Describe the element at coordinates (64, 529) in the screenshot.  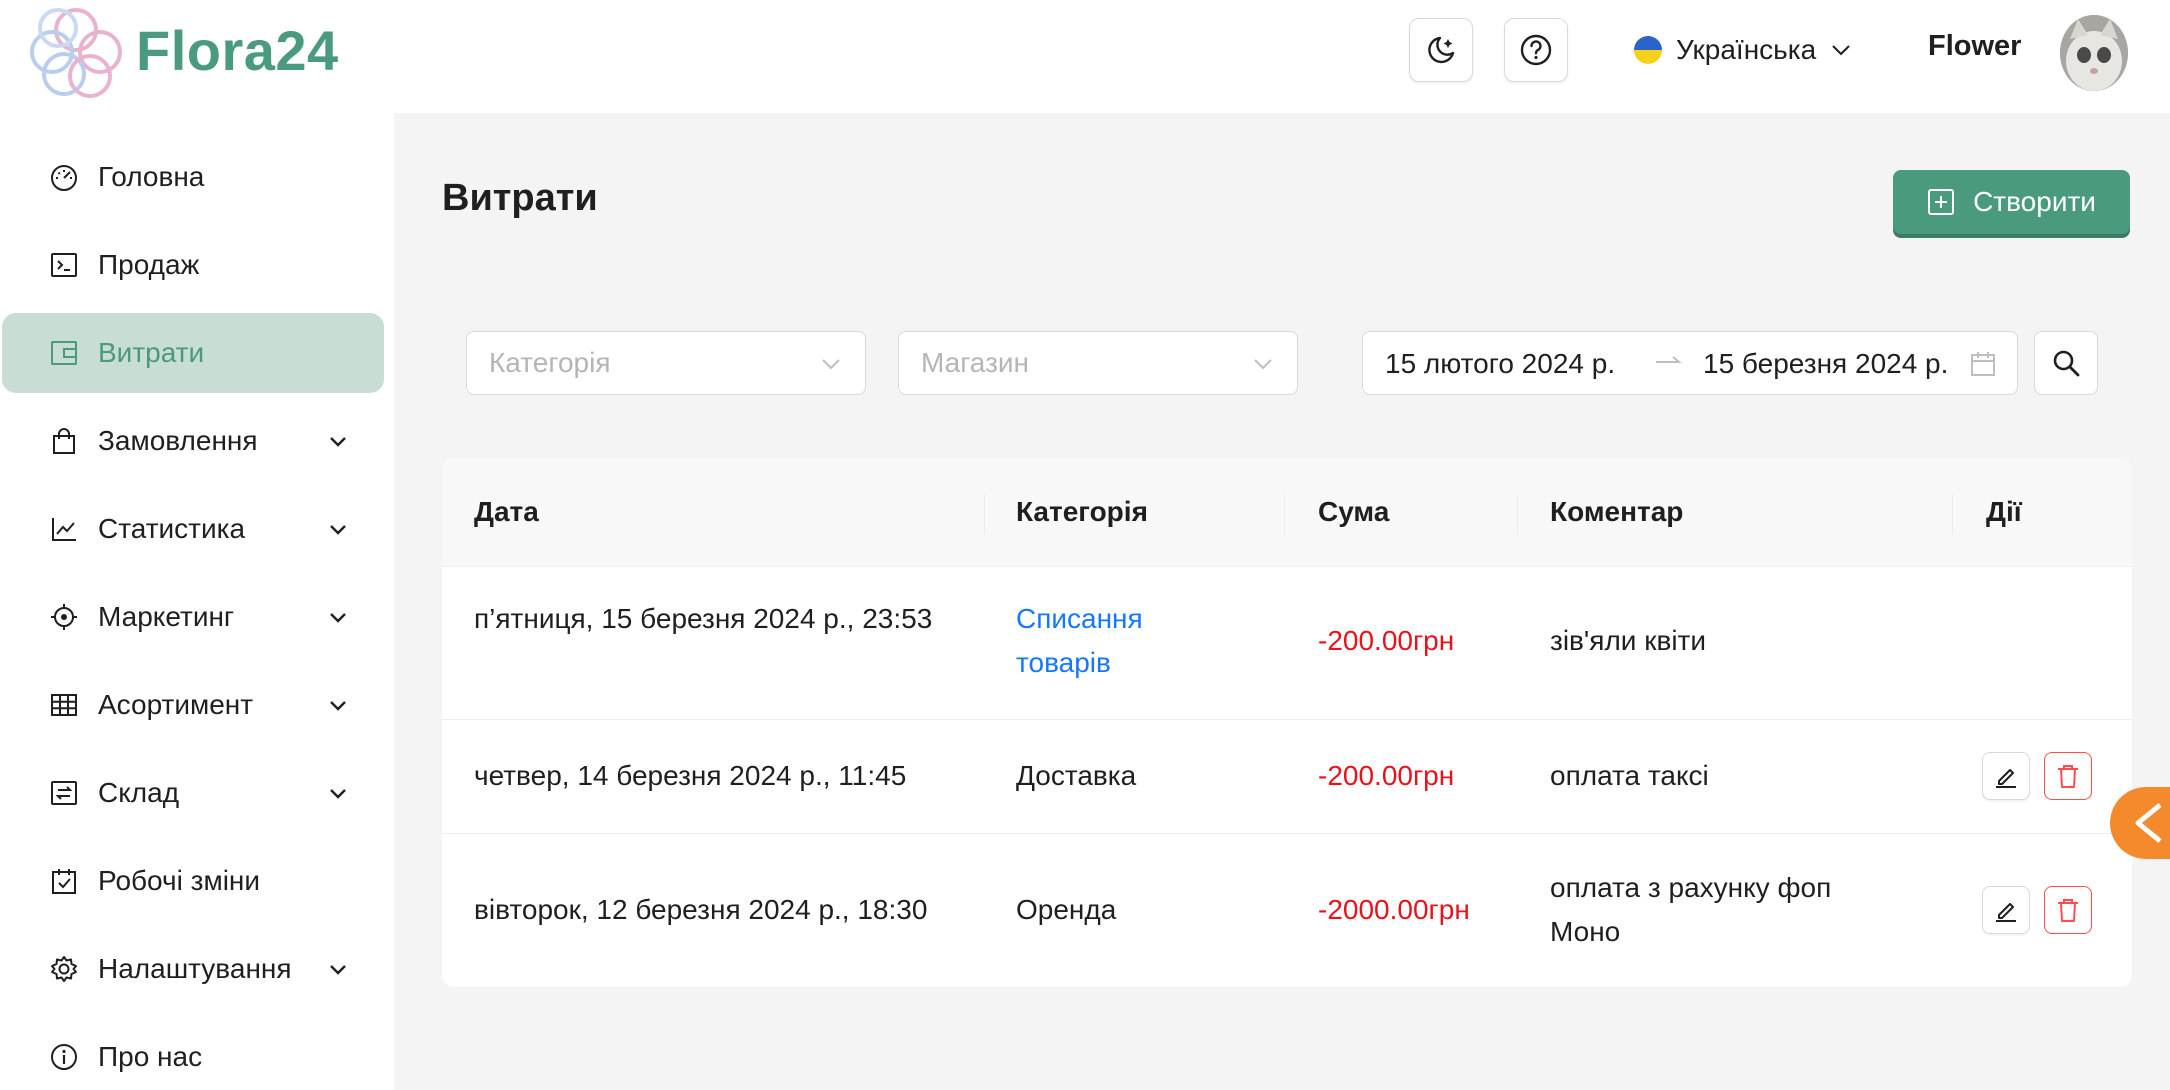
I see `line-chart-icon` at that location.